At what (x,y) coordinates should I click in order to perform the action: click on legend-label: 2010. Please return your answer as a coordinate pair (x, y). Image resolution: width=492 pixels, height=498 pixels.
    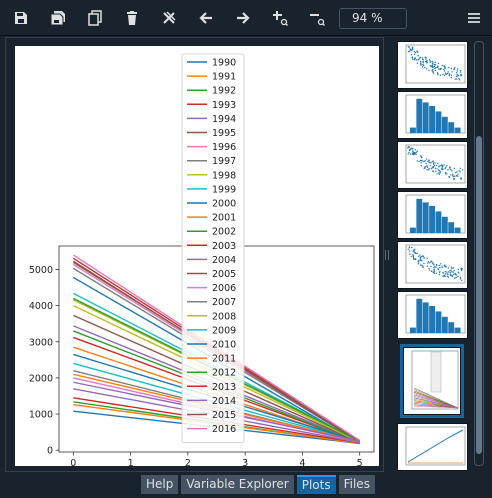
    Looking at the image, I should click on (224, 345).